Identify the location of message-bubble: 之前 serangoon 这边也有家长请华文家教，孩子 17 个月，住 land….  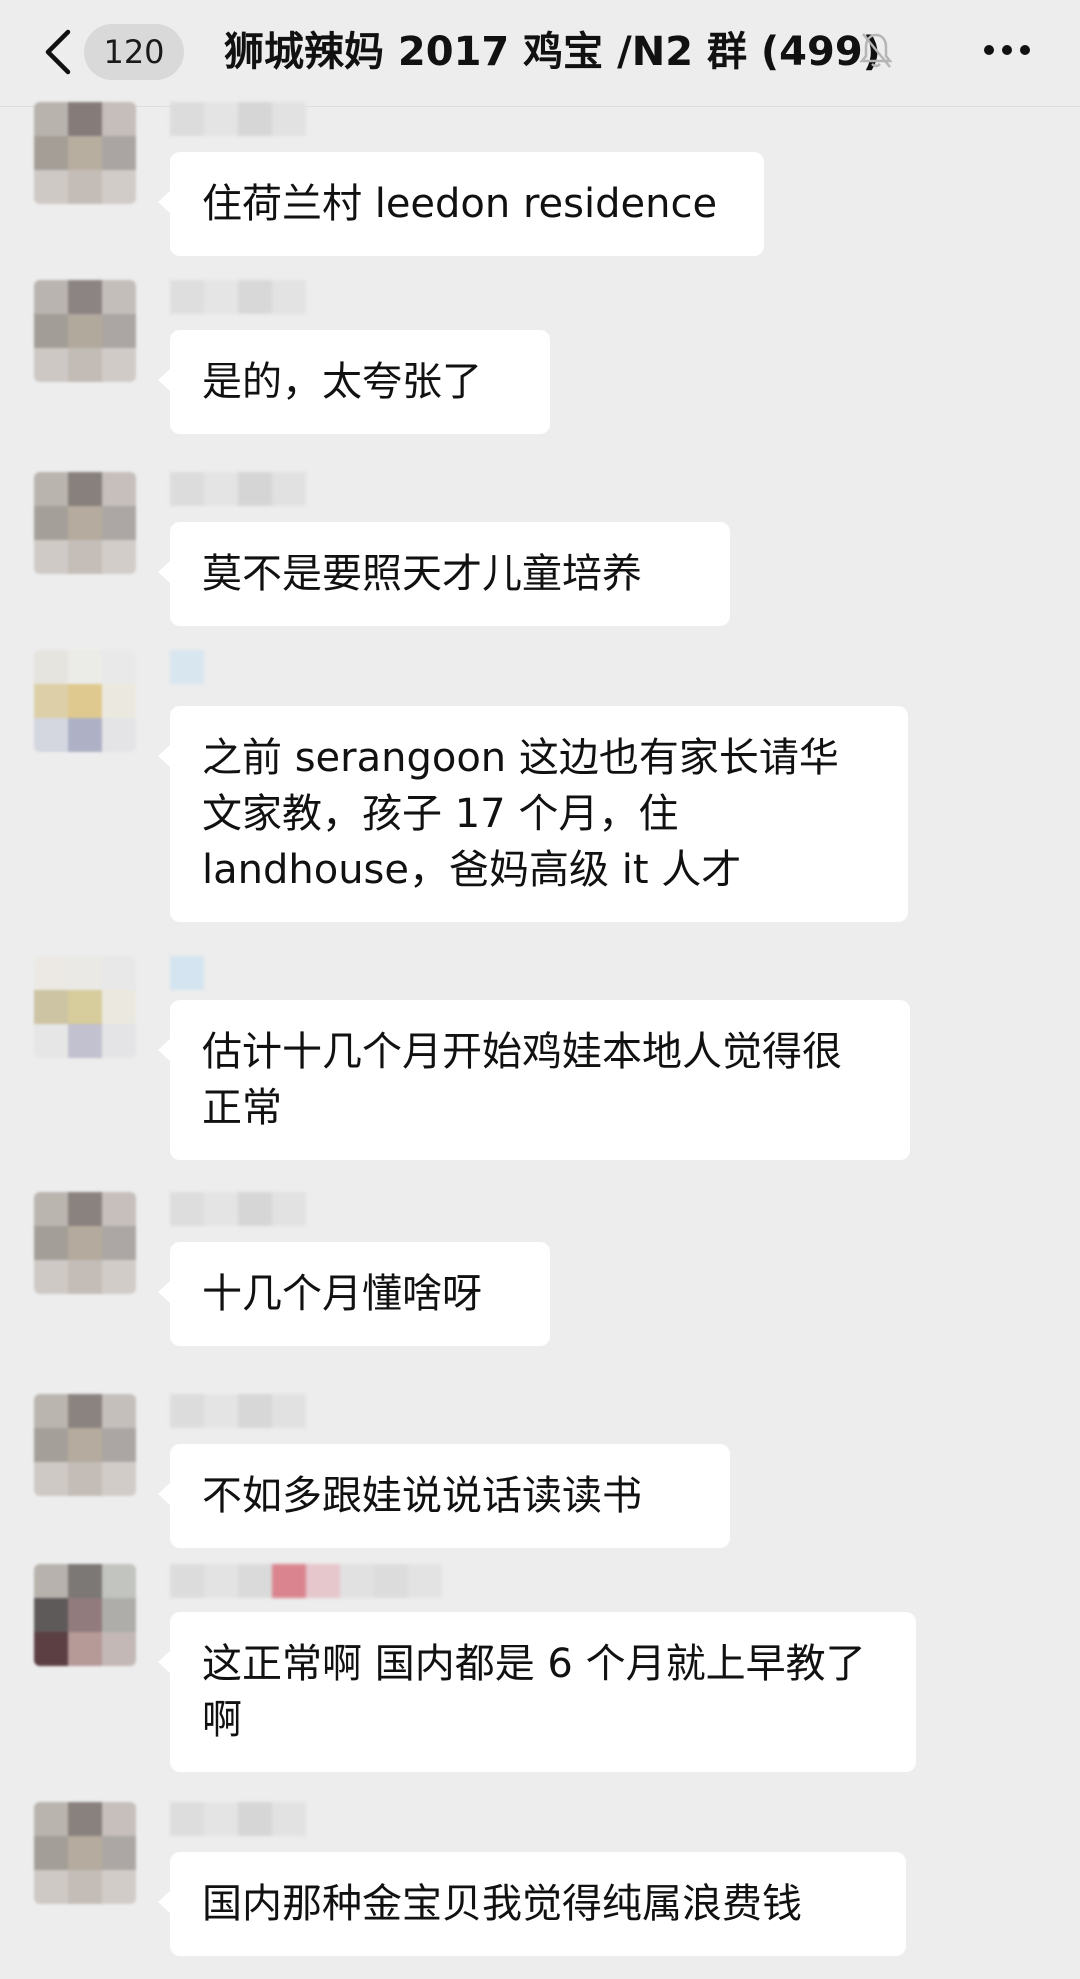
(533, 814).